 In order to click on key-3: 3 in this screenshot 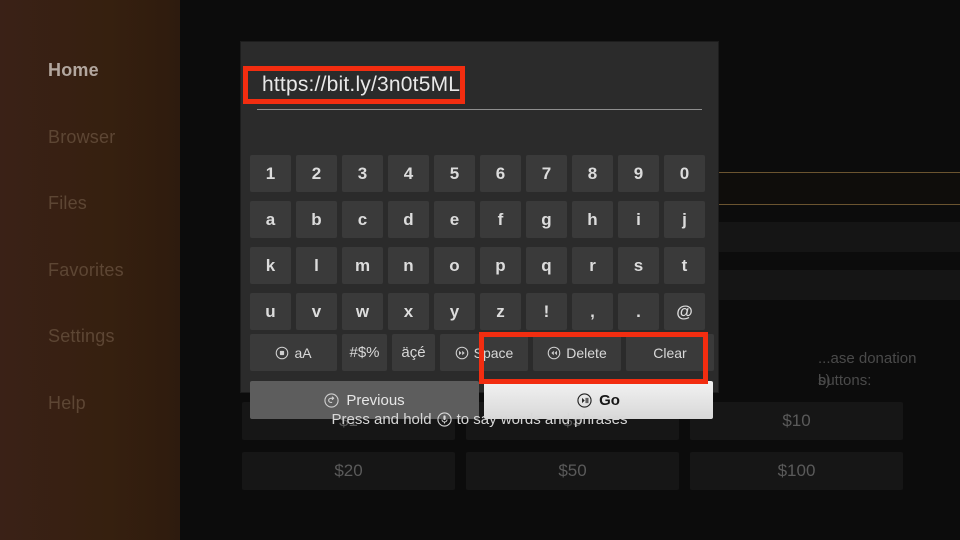, I will do `click(362, 173)`.